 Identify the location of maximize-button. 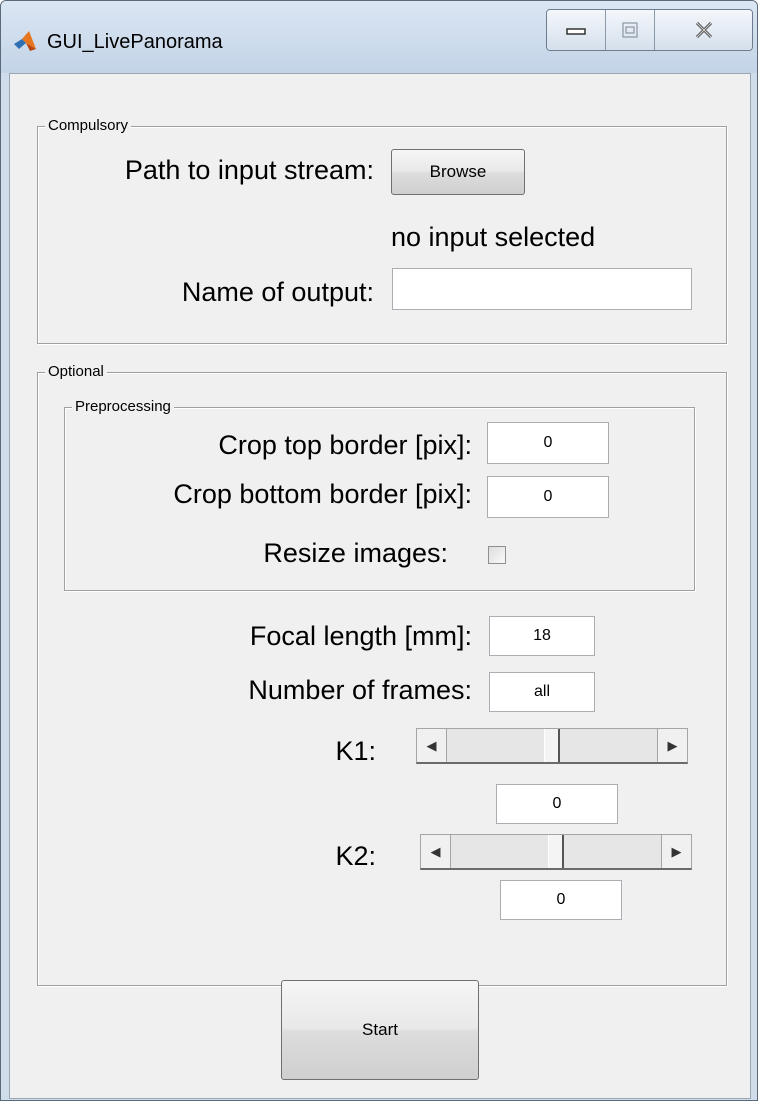
(630, 30).